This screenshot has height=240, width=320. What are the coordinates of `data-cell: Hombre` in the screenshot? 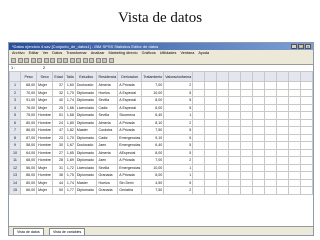 It's located at (45, 145).